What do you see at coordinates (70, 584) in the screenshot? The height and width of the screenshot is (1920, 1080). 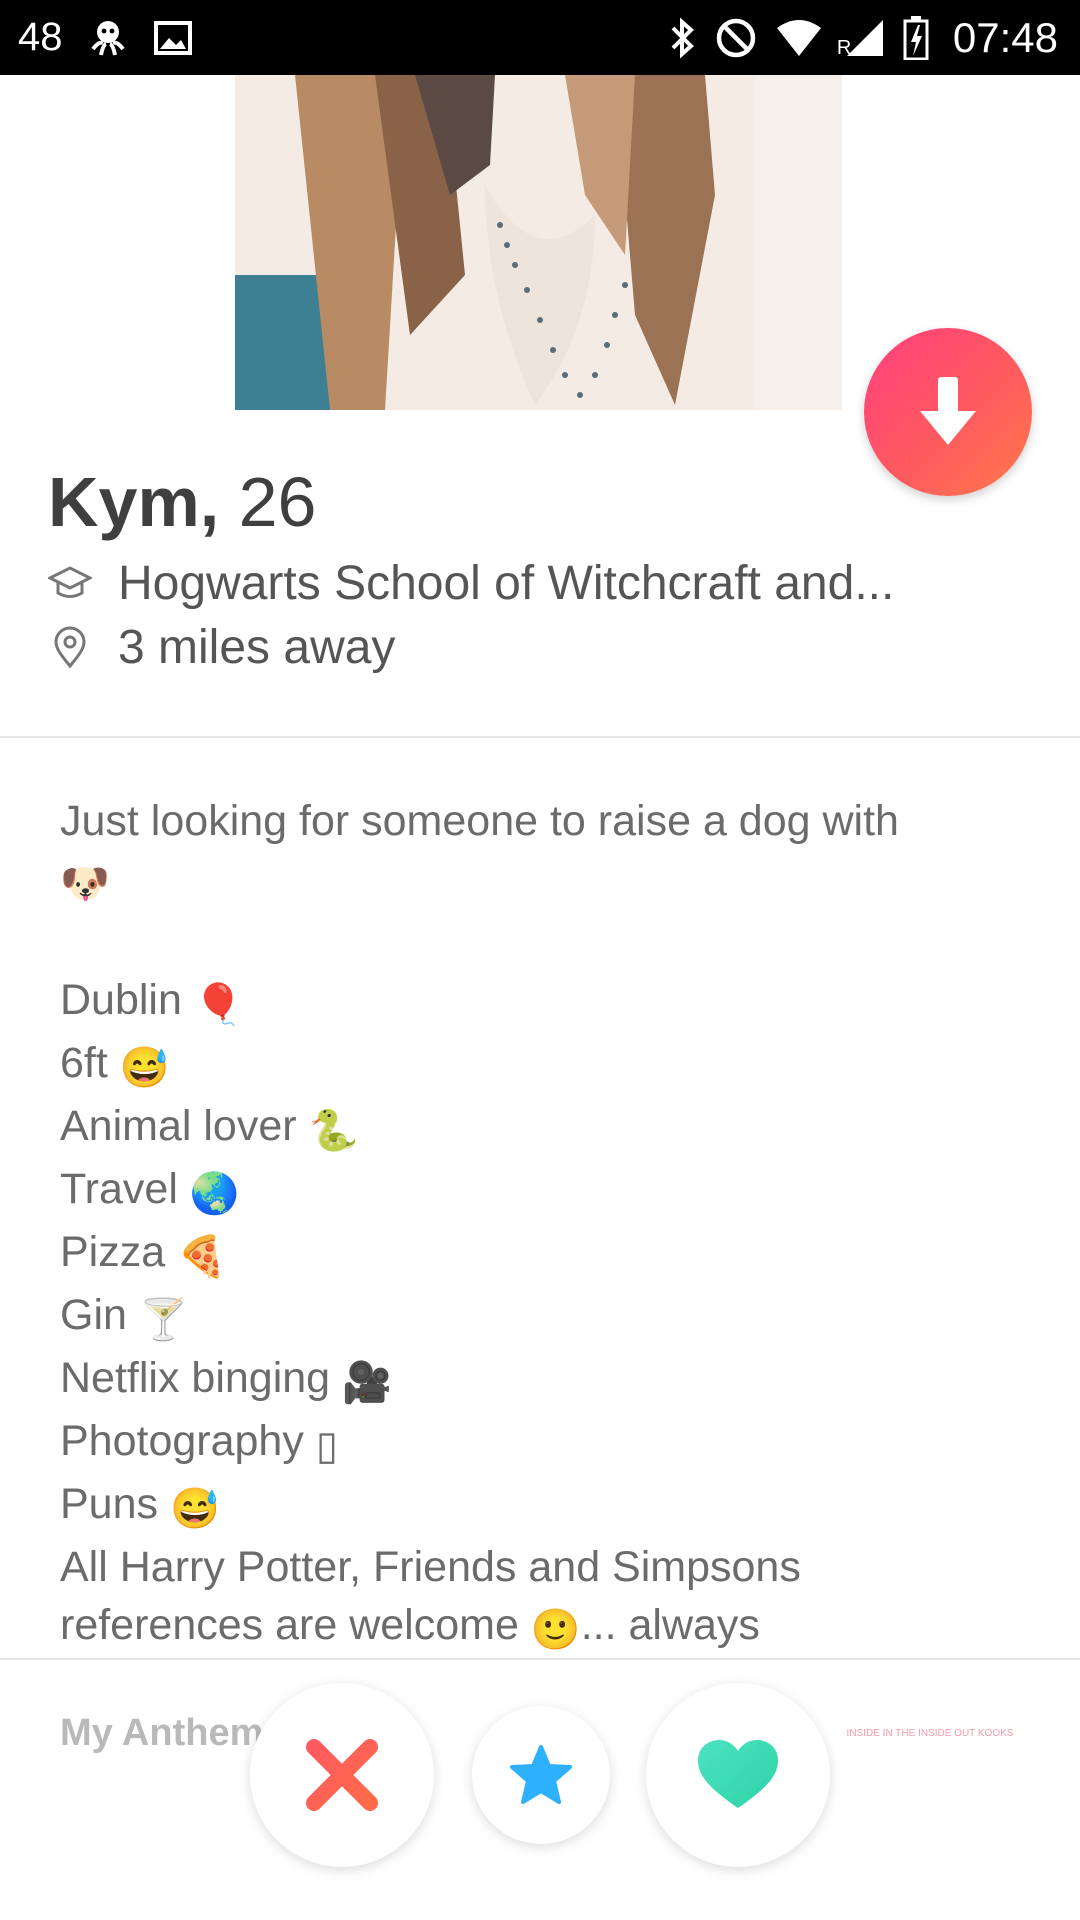 I see `graduation-cap-icon` at bounding box center [70, 584].